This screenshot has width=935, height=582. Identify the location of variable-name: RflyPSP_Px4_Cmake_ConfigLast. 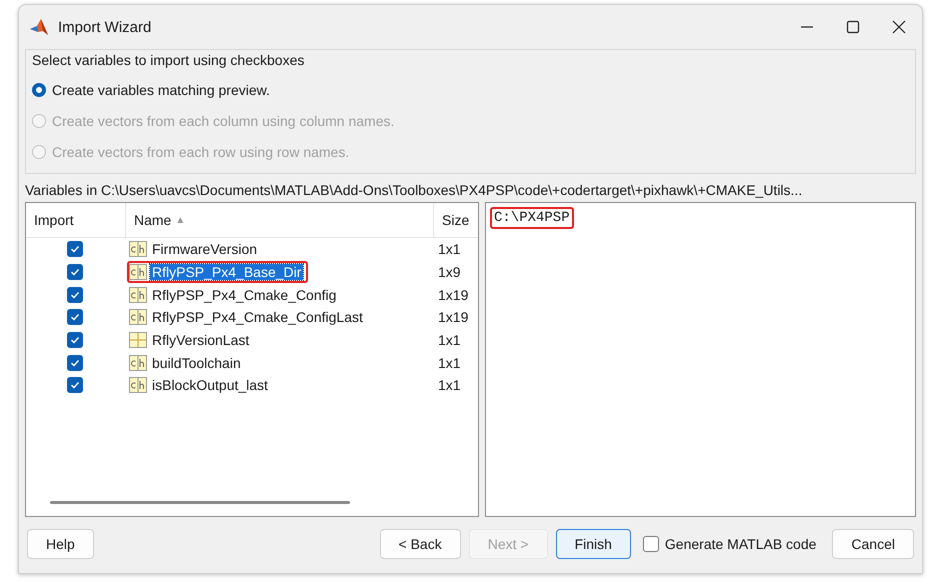
(257, 317).